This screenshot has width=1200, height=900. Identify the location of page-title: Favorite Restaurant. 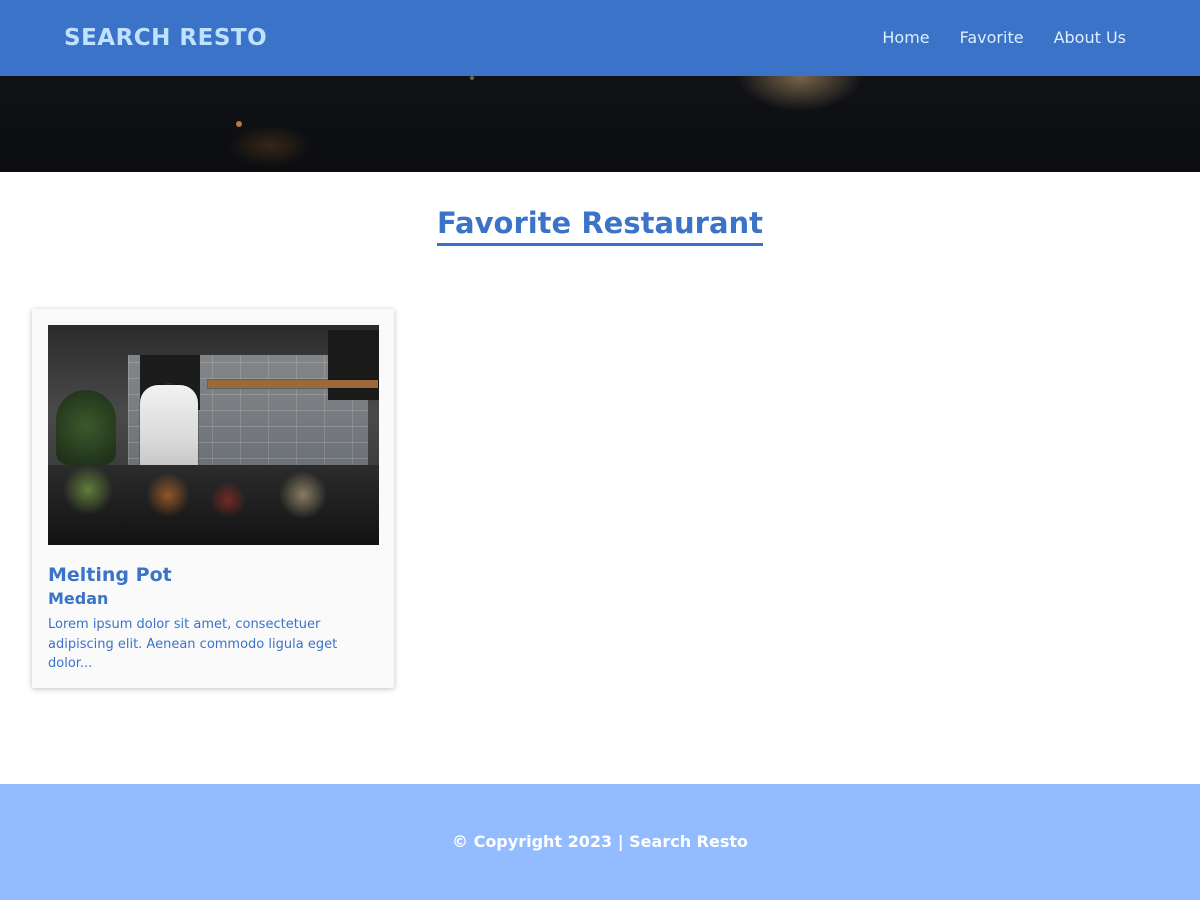
(600, 226).